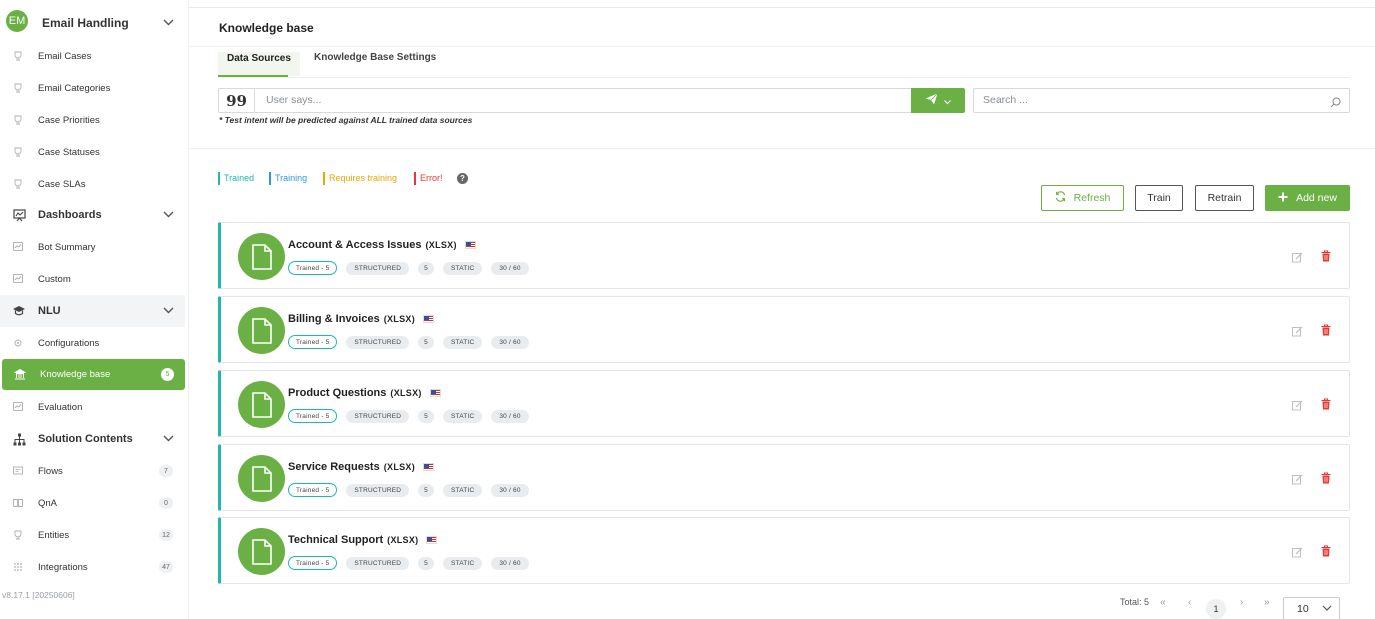 Image resolution: width=1375 pixels, height=619 pixels. What do you see at coordinates (237, 100) in the screenshot?
I see `quote-icon: 99` at bounding box center [237, 100].